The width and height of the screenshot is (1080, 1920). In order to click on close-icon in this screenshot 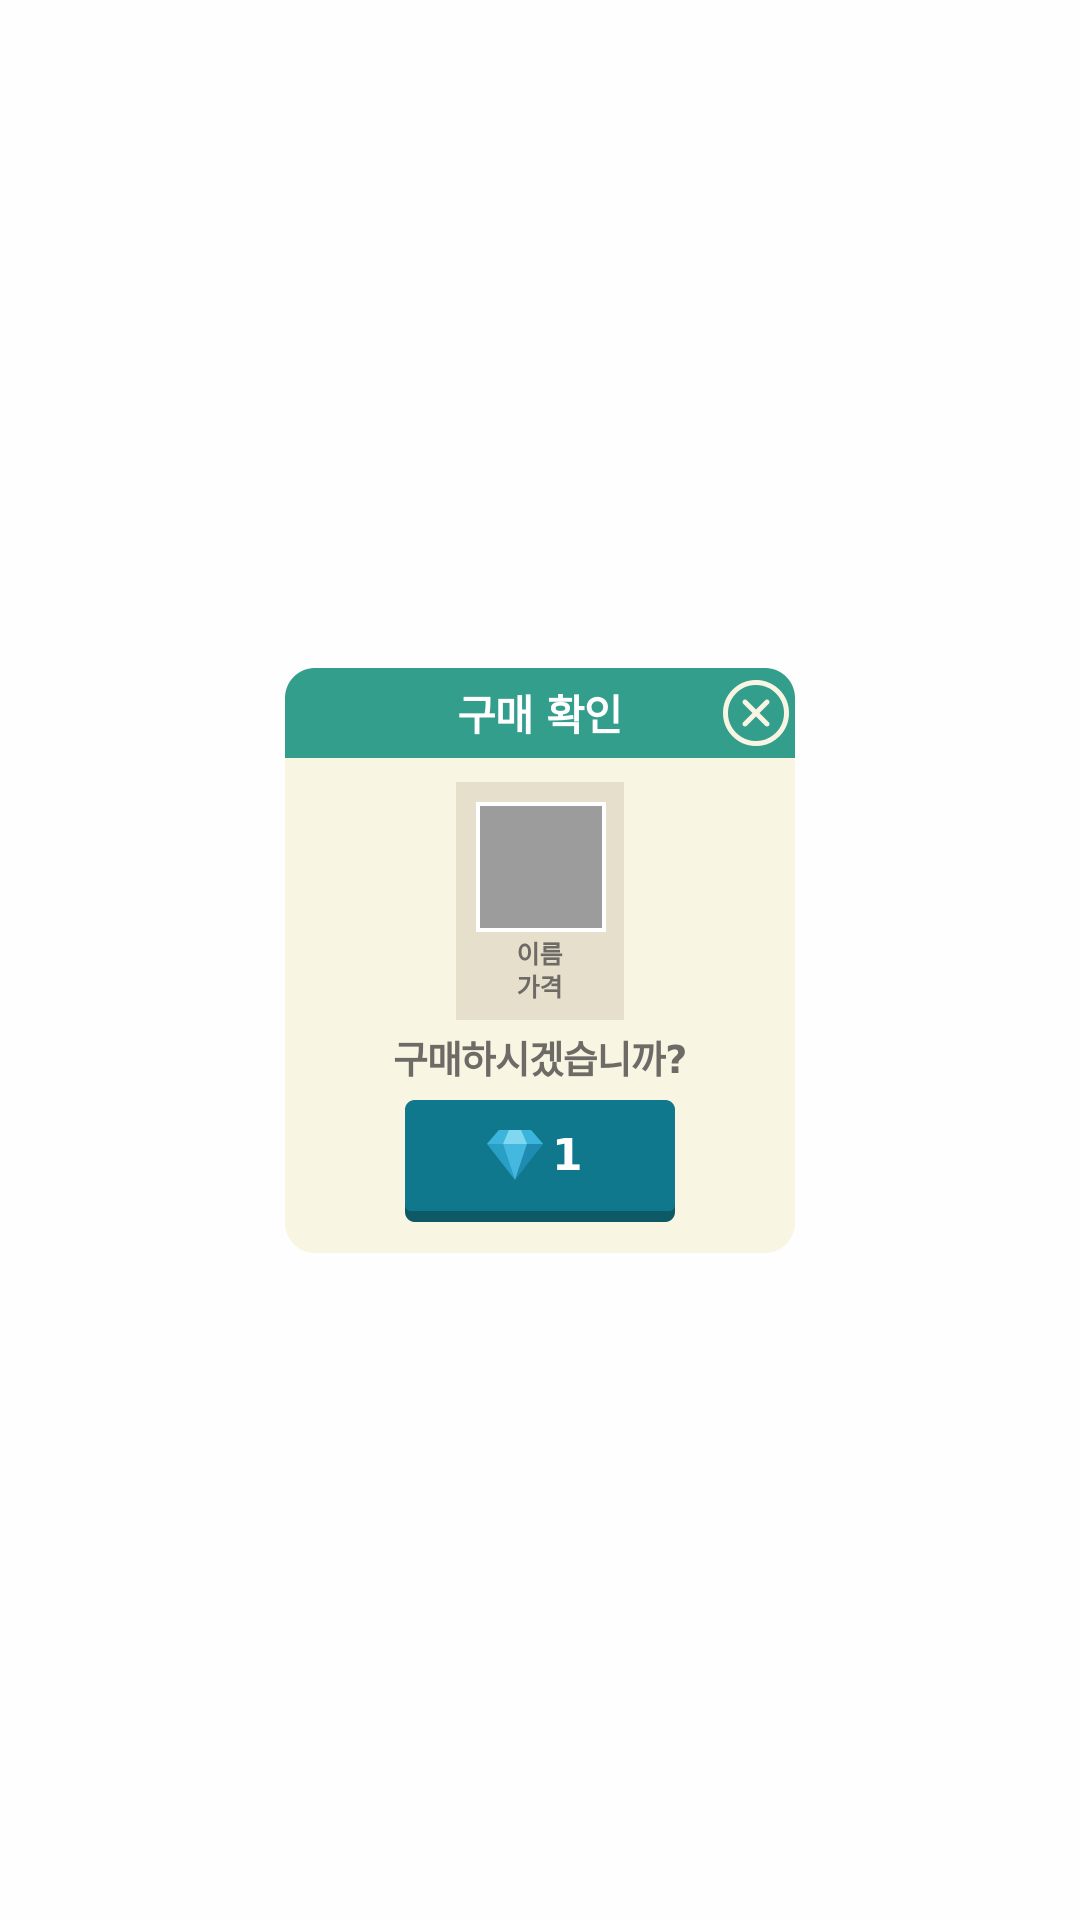, I will do `click(756, 713)`.